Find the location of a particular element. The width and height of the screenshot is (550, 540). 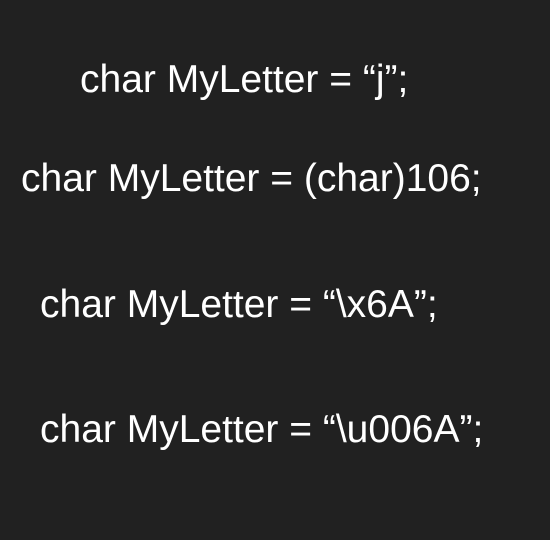

code-line-char-literal: char MyLetter = “j”; is located at coordinates (244, 79).